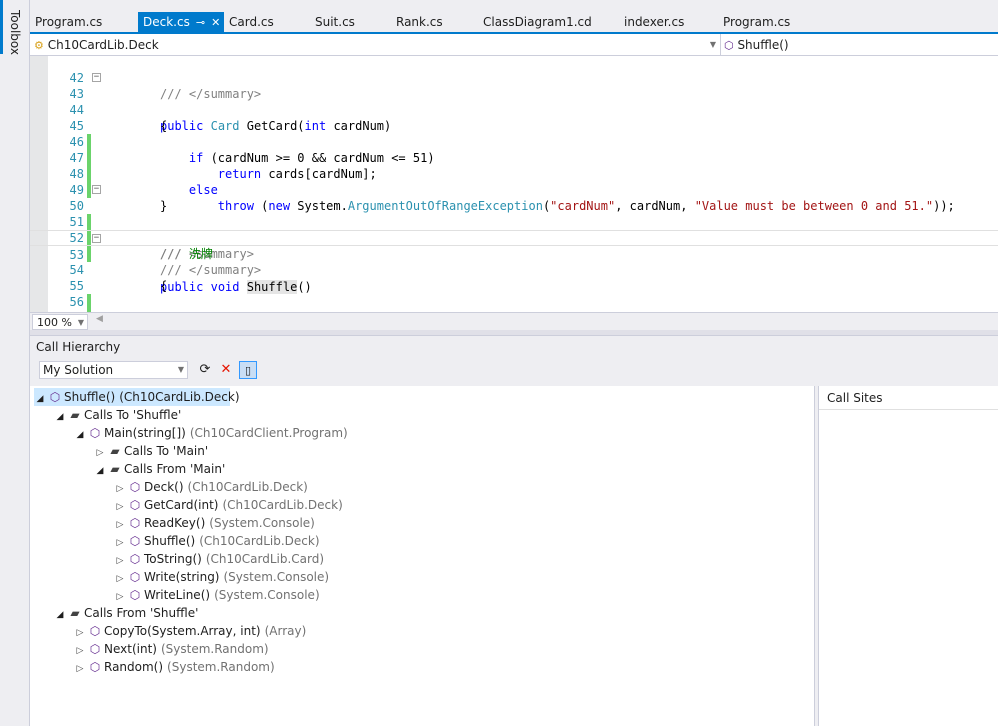  Describe the element at coordinates (39, 45) in the screenshot. I see `class-icon: ⚙` at that location.